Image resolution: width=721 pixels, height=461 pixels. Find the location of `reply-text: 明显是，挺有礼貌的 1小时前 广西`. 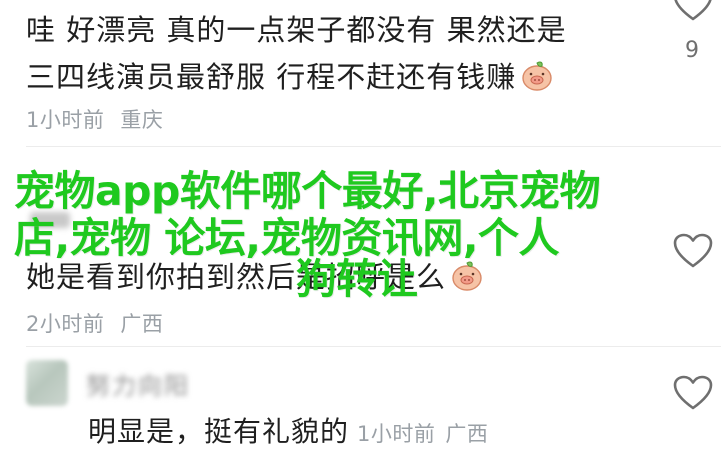

reply-text: 明显是，挺有礼貌的 1小时前 广西 is located at coordinates (288, 430).